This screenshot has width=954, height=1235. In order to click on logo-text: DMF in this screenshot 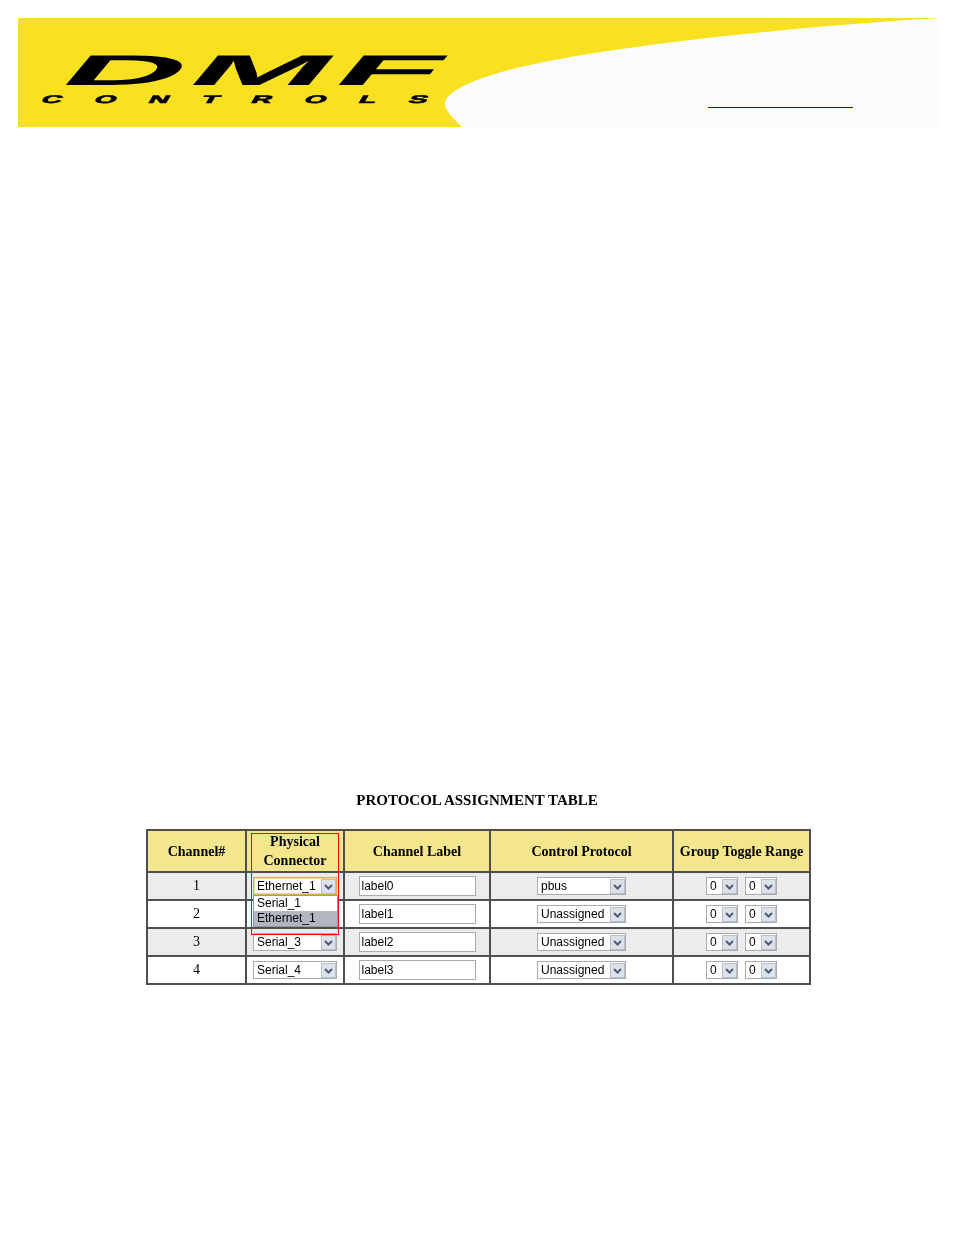, I will do `click(258, 70)`.